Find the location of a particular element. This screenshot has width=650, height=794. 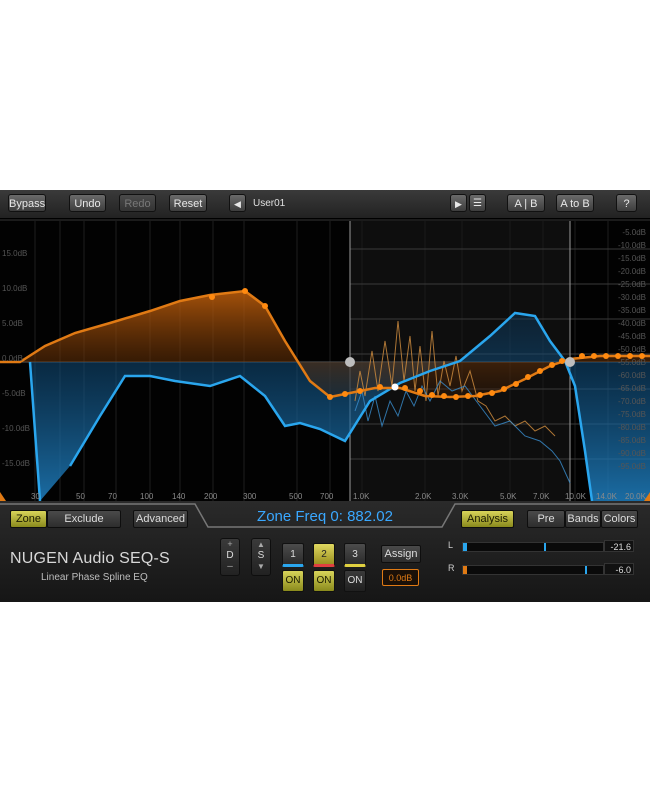

freq-label: 200 is located at coordinates (211, 496).